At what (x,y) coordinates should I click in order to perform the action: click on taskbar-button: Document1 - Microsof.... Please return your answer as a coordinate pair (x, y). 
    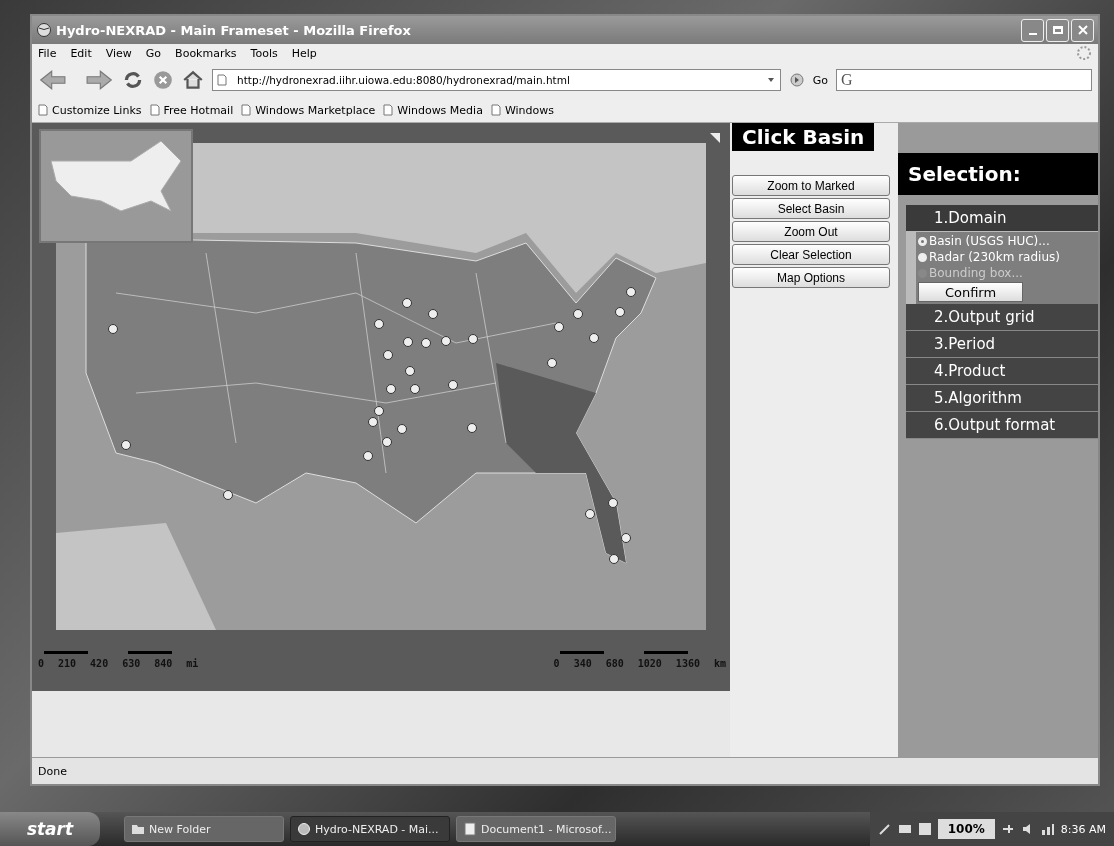
    Looking at the image, I should click on (536, 829).